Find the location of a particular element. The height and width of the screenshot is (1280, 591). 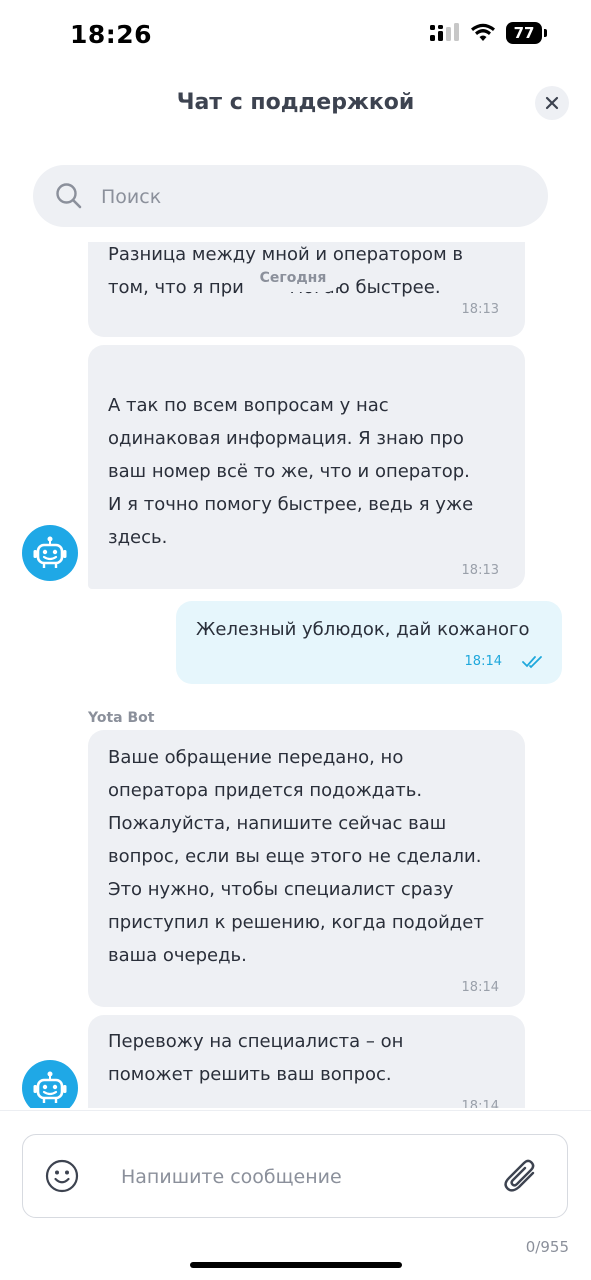

character-counter: 0/955 is located at coordinates (547, 1247).